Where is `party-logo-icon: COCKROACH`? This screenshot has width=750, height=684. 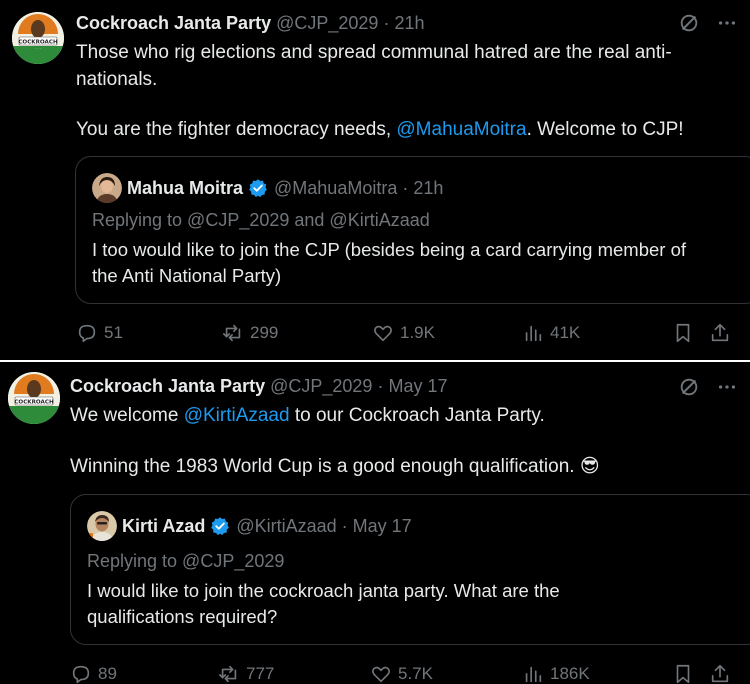 party-logo-icon: COCKROACH is located at coordinates (34, 398).